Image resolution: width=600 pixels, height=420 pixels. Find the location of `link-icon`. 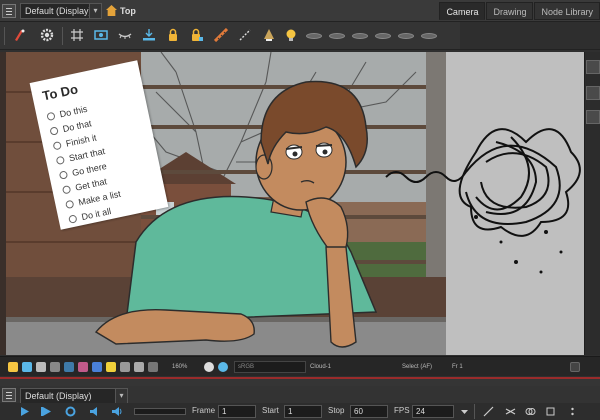

link-icon is located at coordinates (530, 411).